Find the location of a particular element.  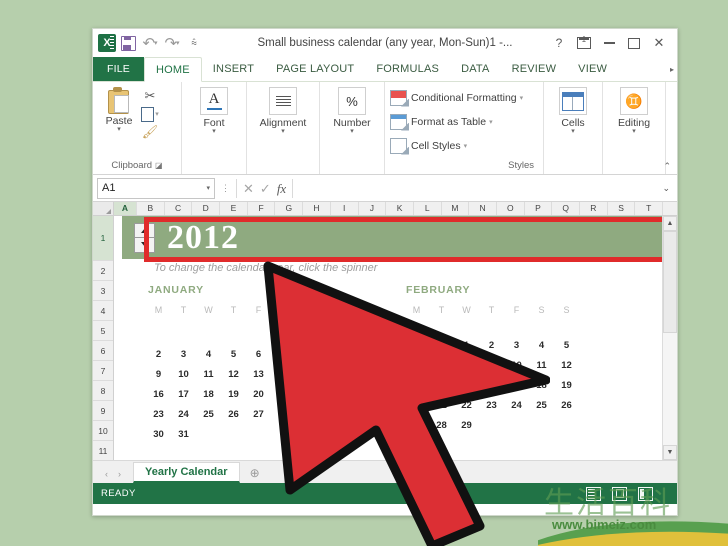

column-header-b: B is located at coordinates (151, 208).